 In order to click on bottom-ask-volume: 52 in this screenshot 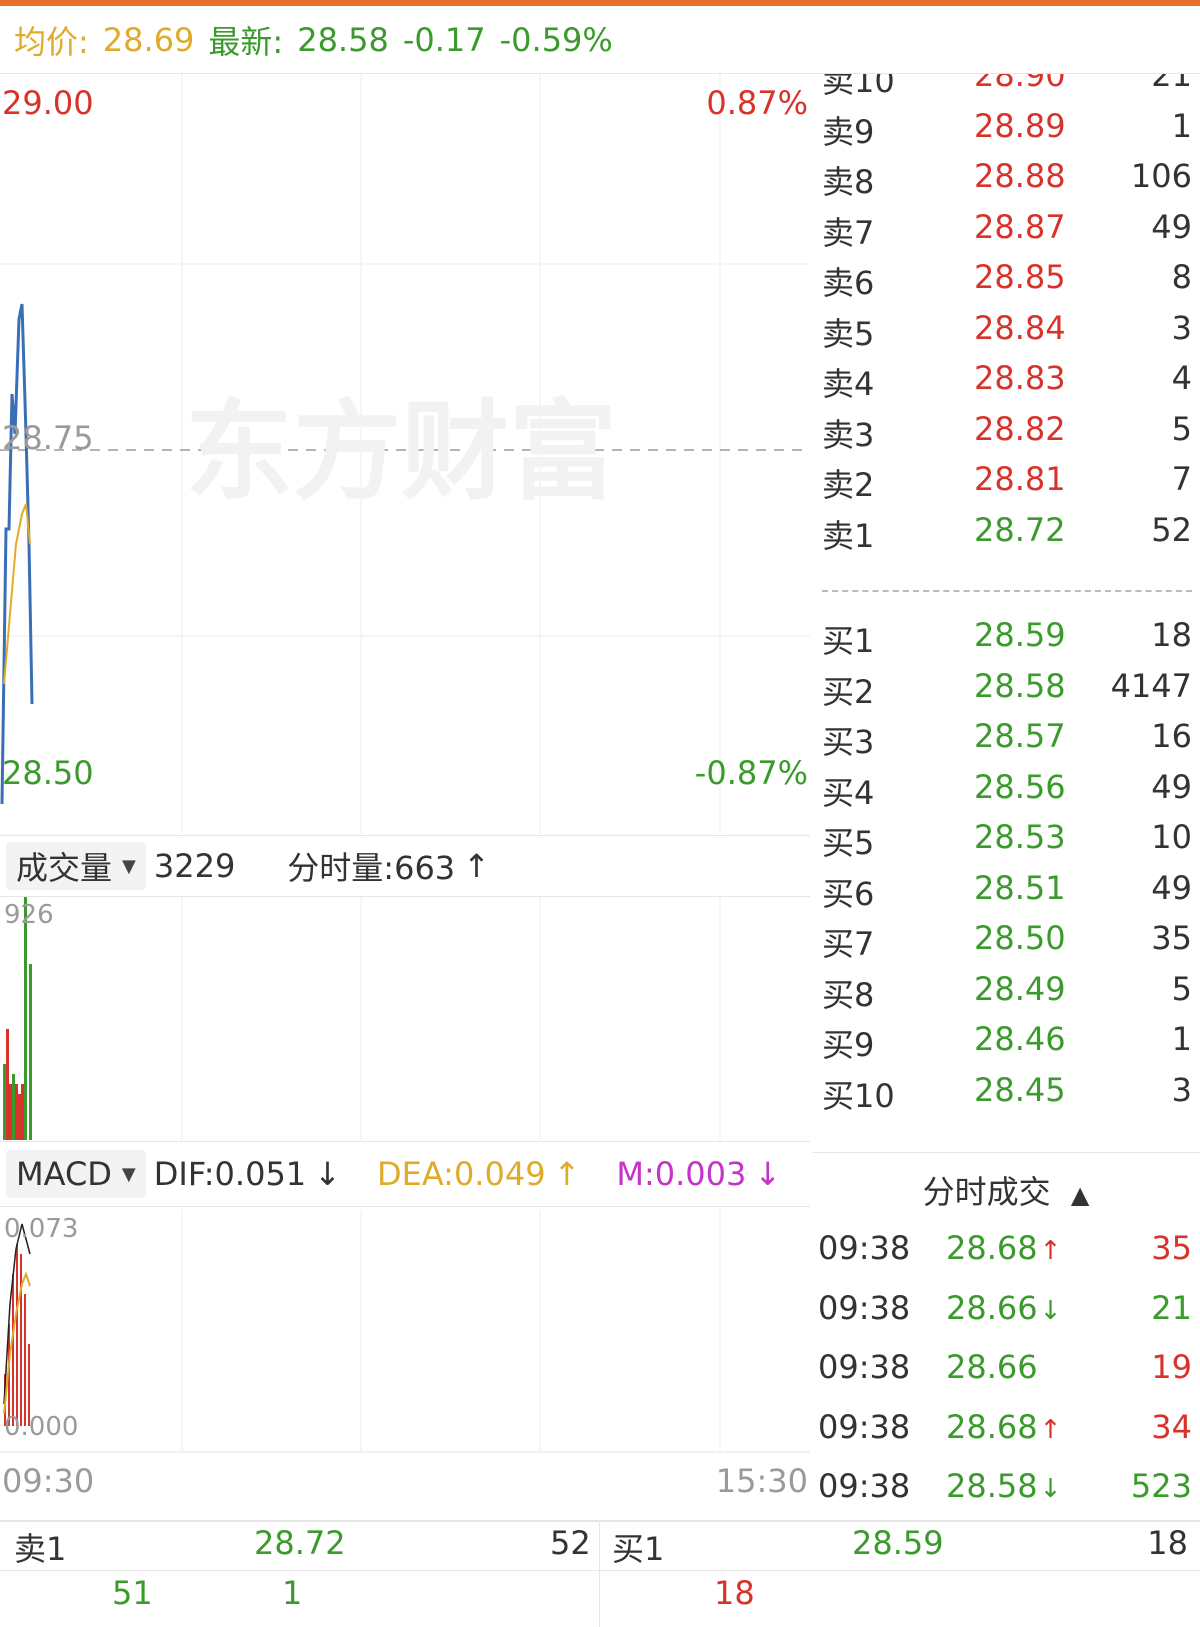, I will do `click(570, 1543)`.